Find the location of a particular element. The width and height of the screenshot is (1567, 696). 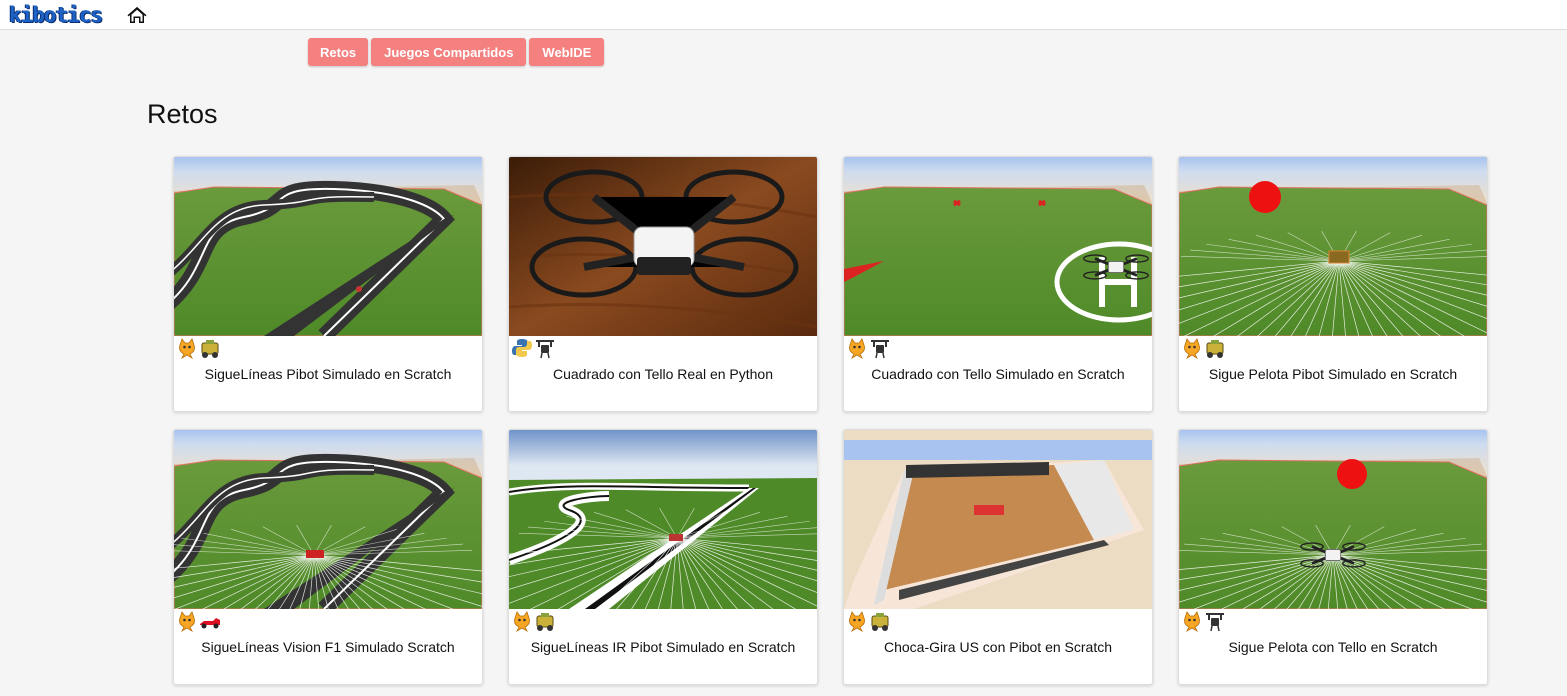

challenge-card: Cuadrado con Tello Real en Python is located at coordinates (663, 284).